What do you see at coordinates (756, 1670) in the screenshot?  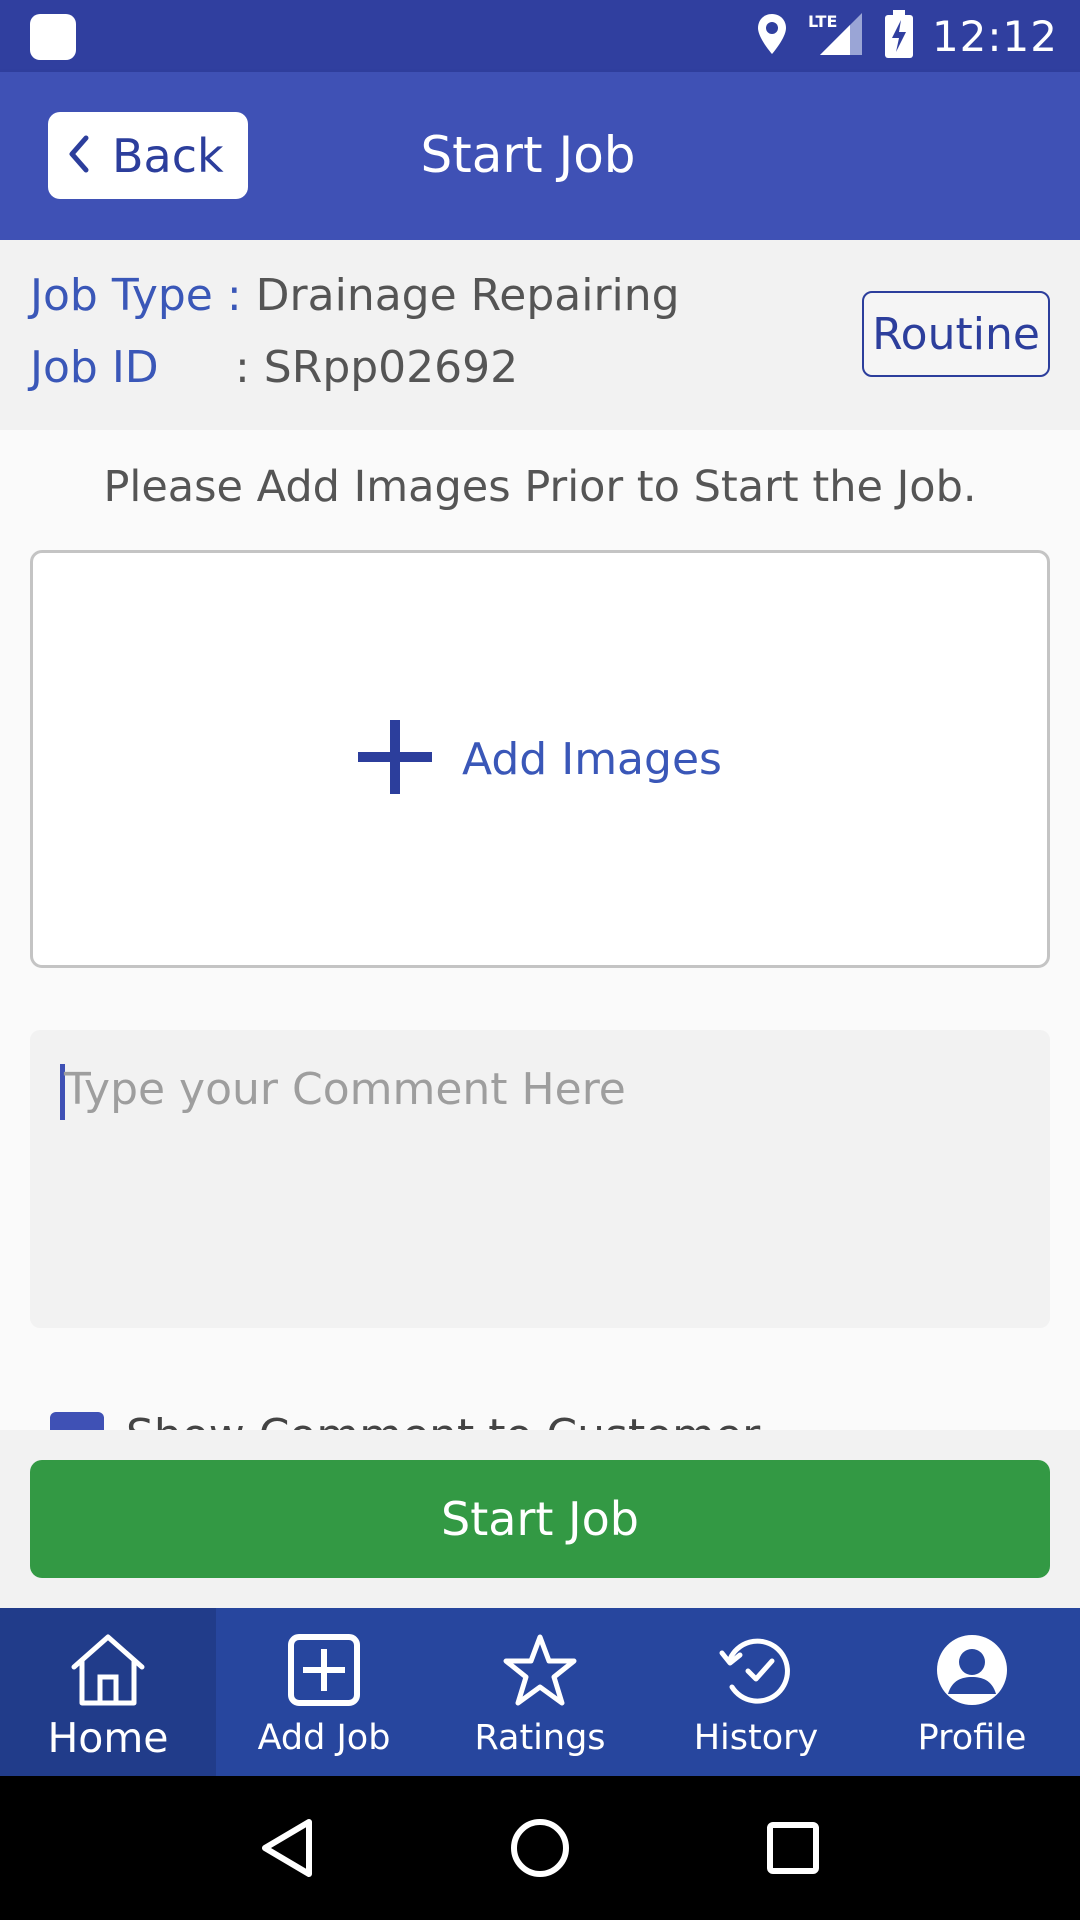 I see `history-icon` at bounding box center [756, 1670].